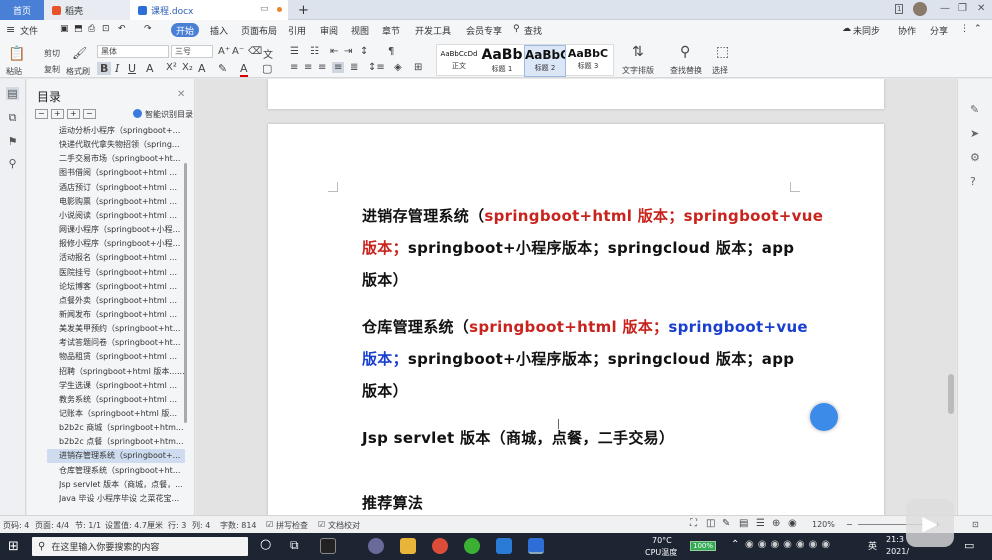 The image size is (992, 560). What do you see at coordinates (735, 544) in the screenshot?
I see `tray-chevron-icon: ⌃` at bounding box center [735, 544].